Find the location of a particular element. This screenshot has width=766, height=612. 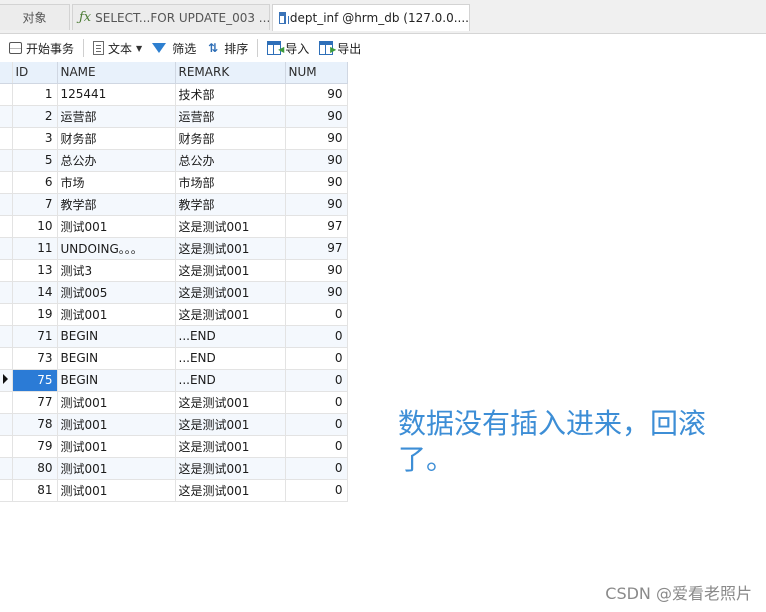

begin-transaction-button: 开始事务 is located at coordinates (41, 48).